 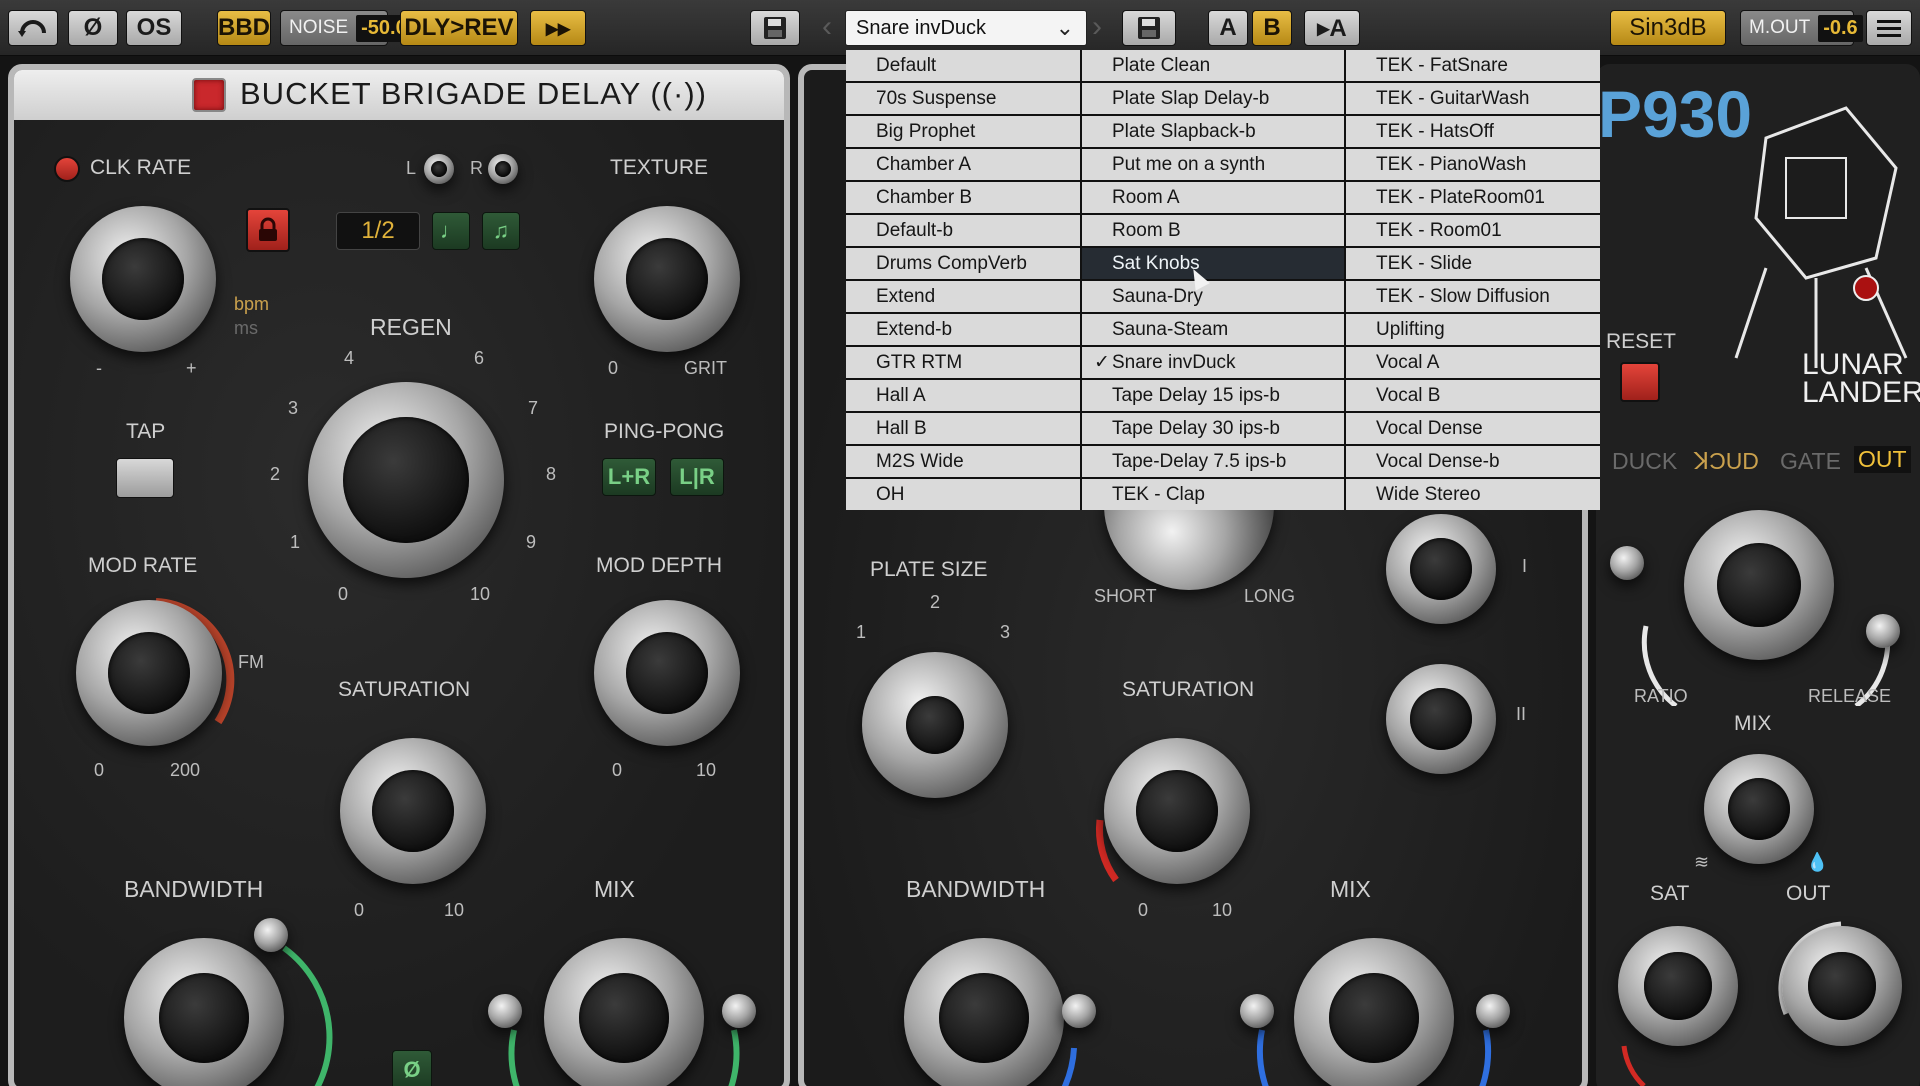 I want to click on note-button: ♩, so click(x=451, y=231).